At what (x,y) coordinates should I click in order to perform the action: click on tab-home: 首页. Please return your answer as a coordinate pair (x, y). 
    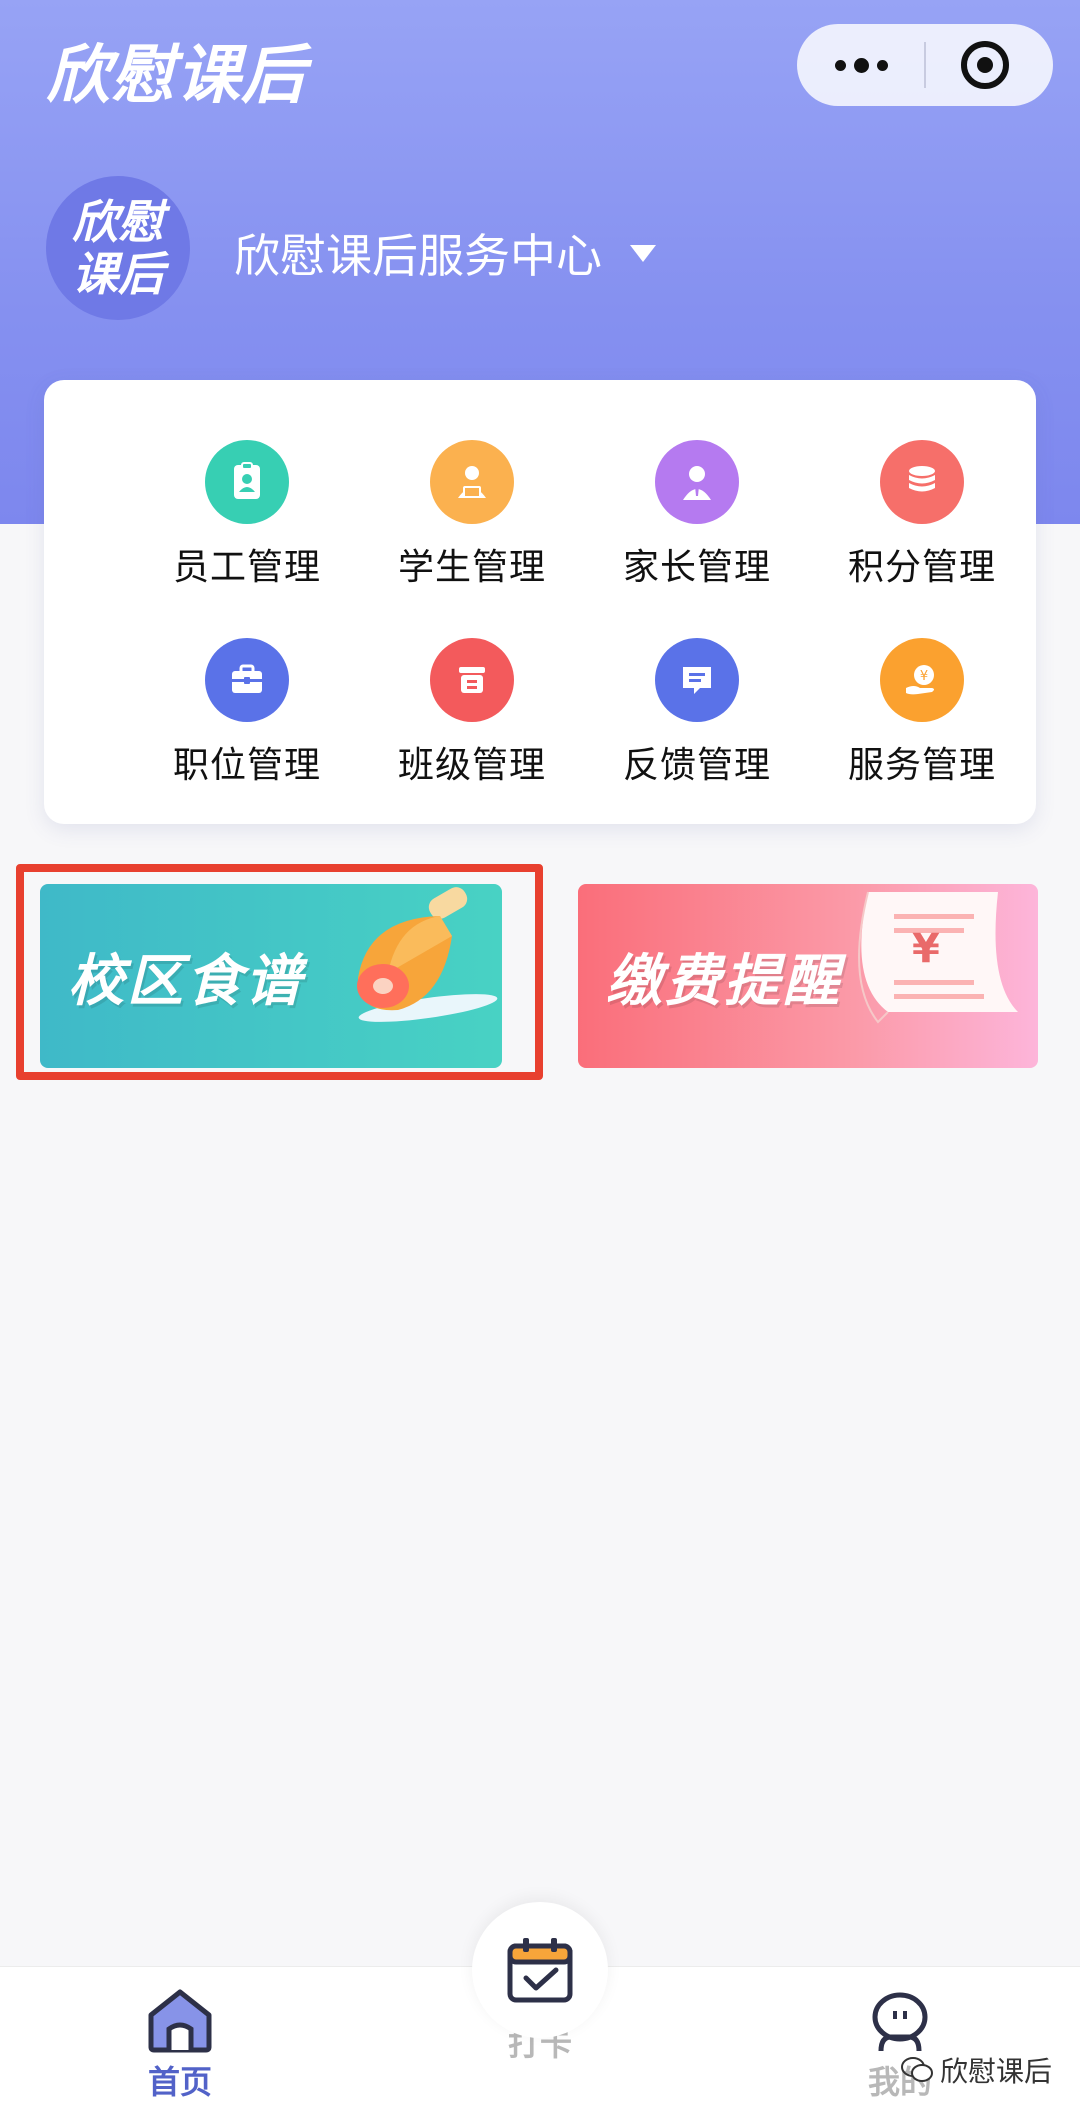
    Looking at the image, I should click on (180, 2035).